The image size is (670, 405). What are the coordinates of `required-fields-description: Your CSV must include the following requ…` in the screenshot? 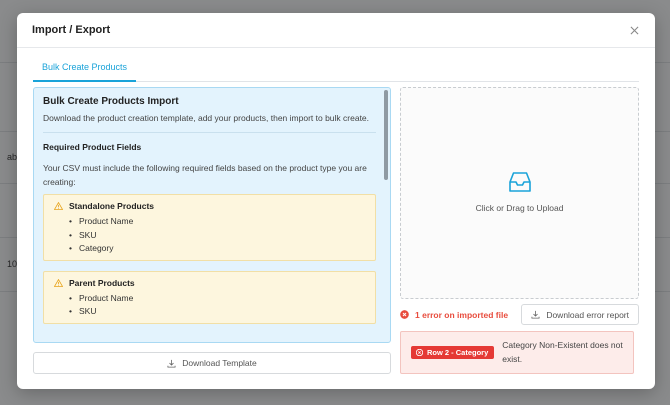 It's located at (205, 175).